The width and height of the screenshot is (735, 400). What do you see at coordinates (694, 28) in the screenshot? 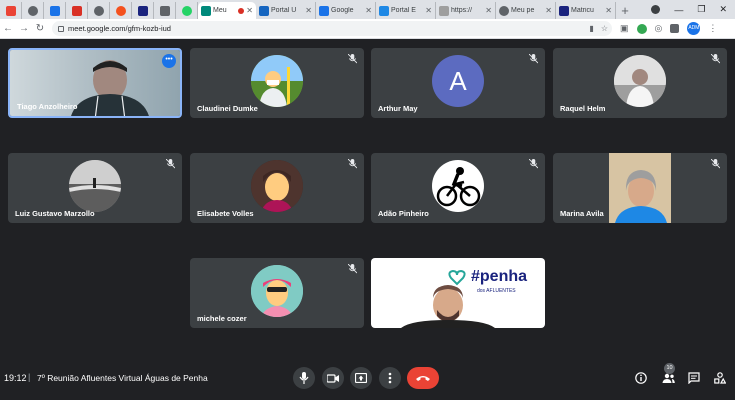
I see `profile-avatar: ADM` at bounding box center [694, 28].